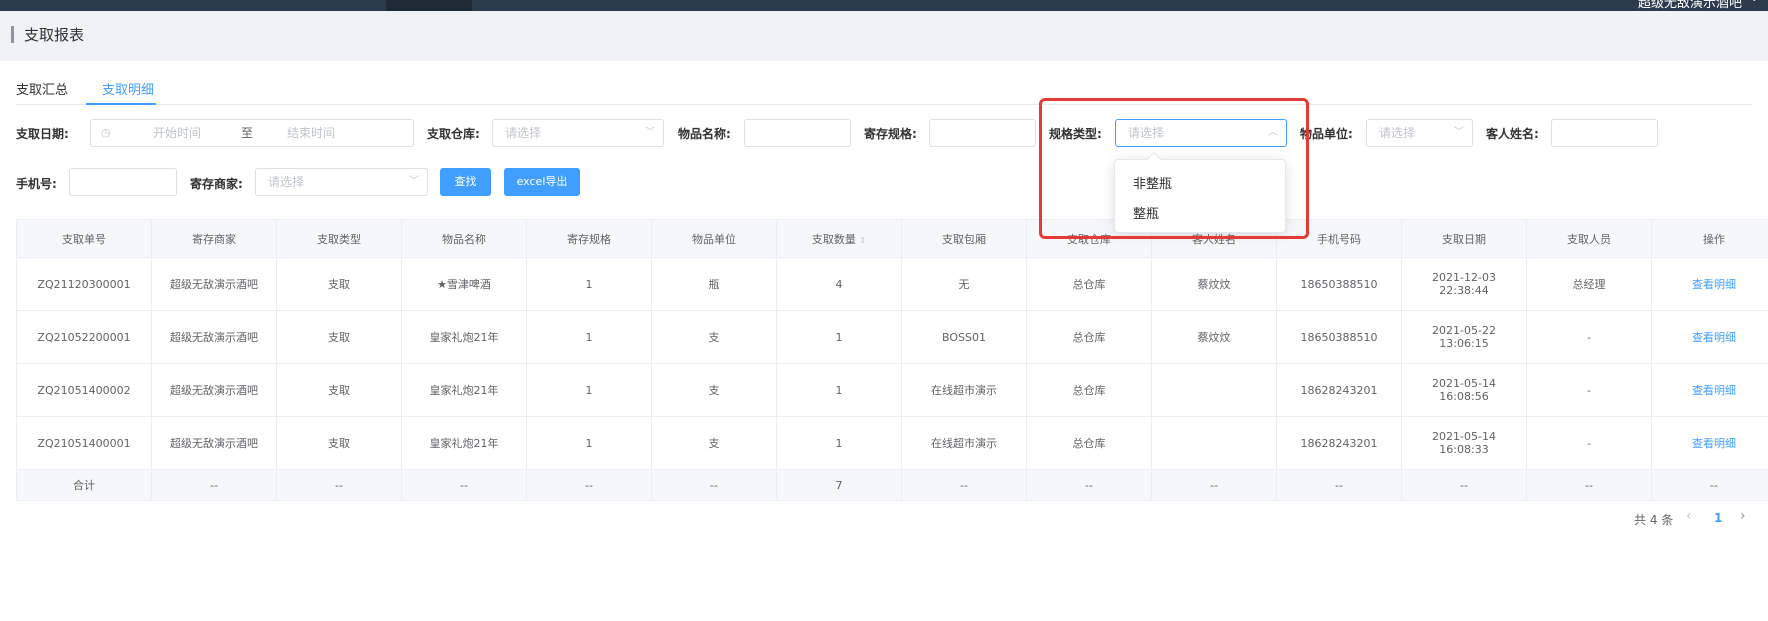  Describe the element at coordinates (42, 88) in the screenshot. I see `tab-summary: 支取汇总` at that location.